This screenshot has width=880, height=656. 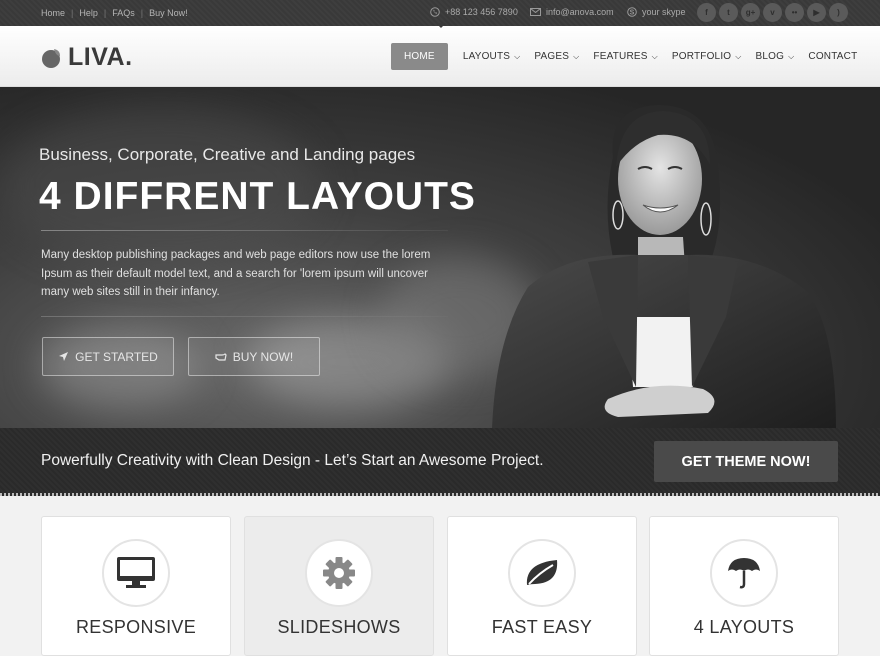 What do you see at coordinates (64, 356) in the screenshot?
I see `location-arrow-icon` at bounding box center [64, 356].